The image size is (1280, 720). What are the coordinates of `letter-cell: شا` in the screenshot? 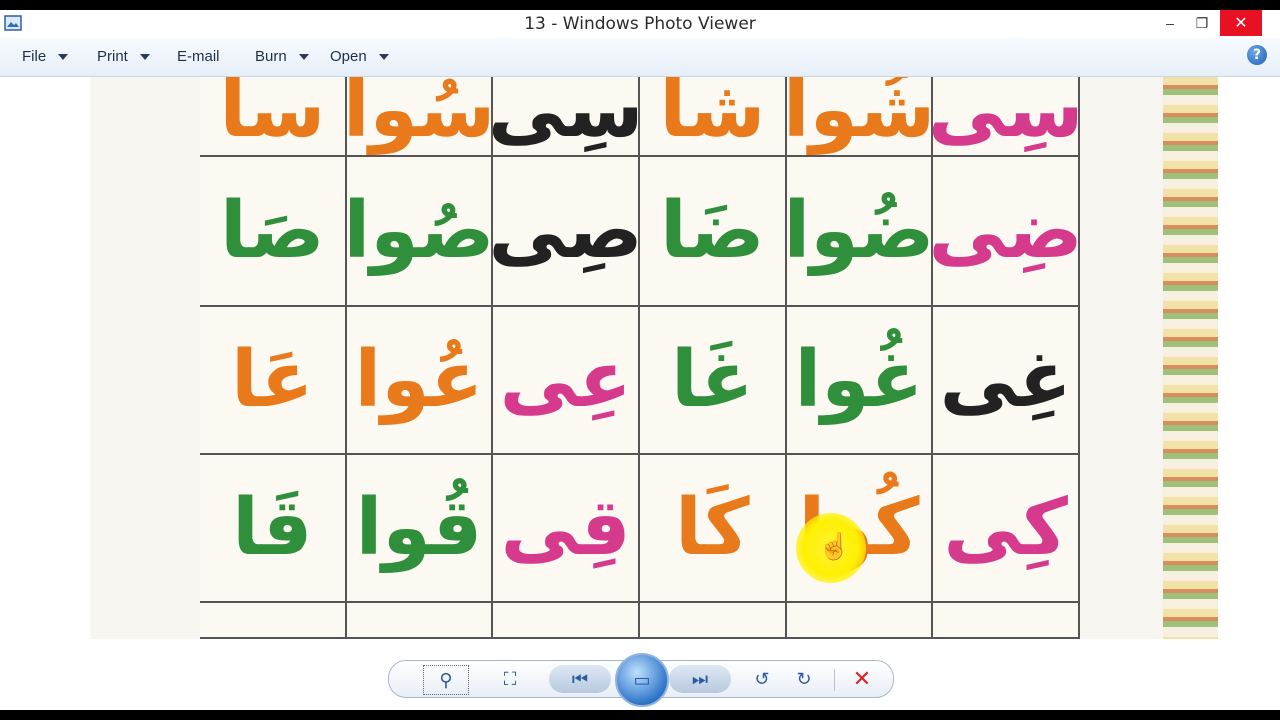 It's located at (713, 117).